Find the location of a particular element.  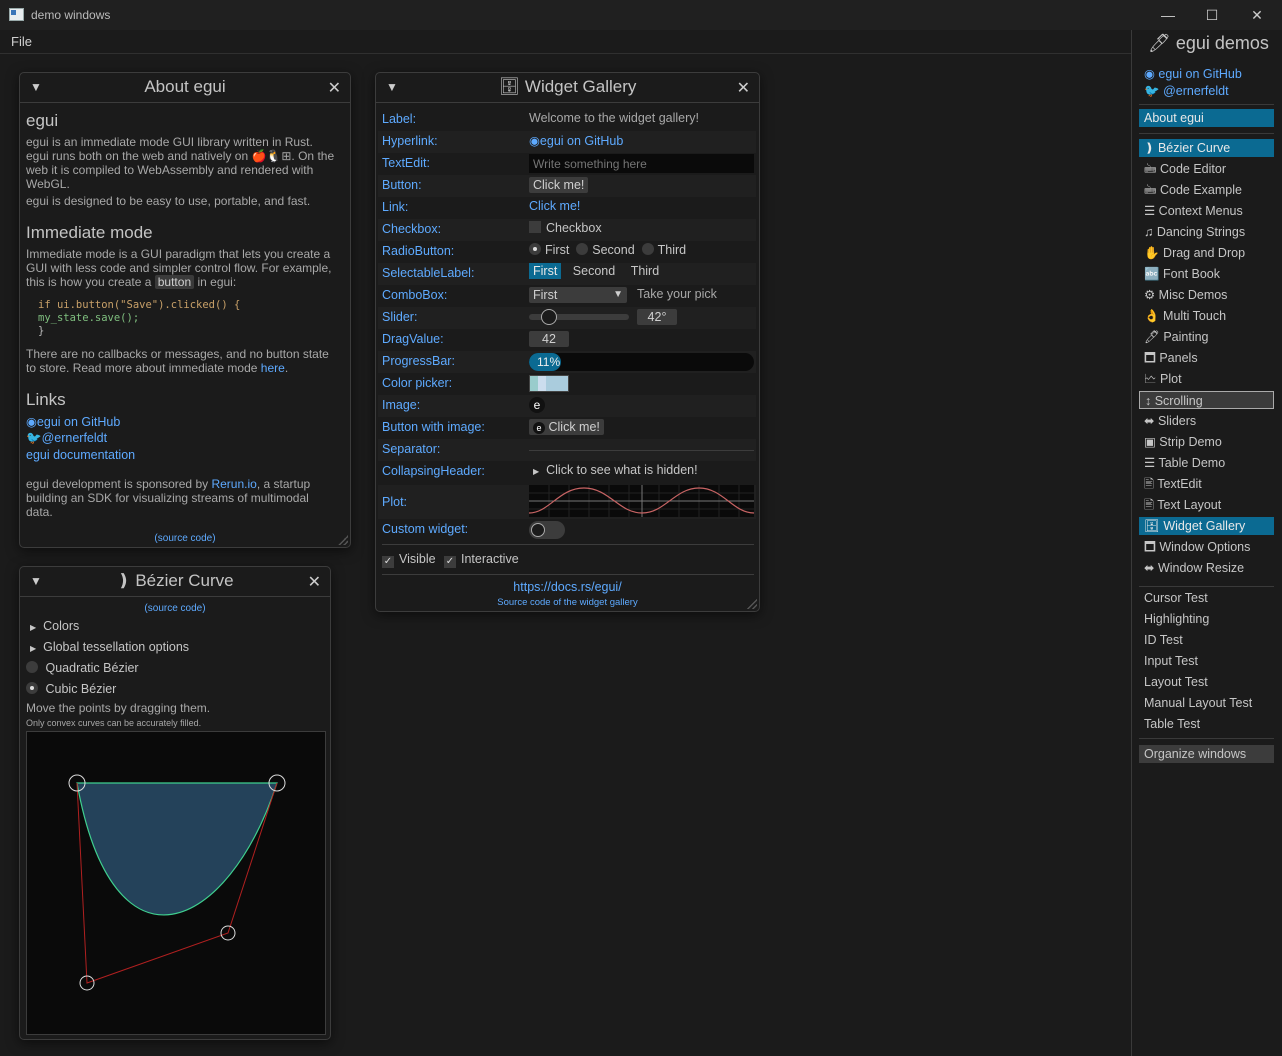

gallery-window-header: ▼ 🗄 Widget Gallery ✕ is located at coordinates (567, 88).